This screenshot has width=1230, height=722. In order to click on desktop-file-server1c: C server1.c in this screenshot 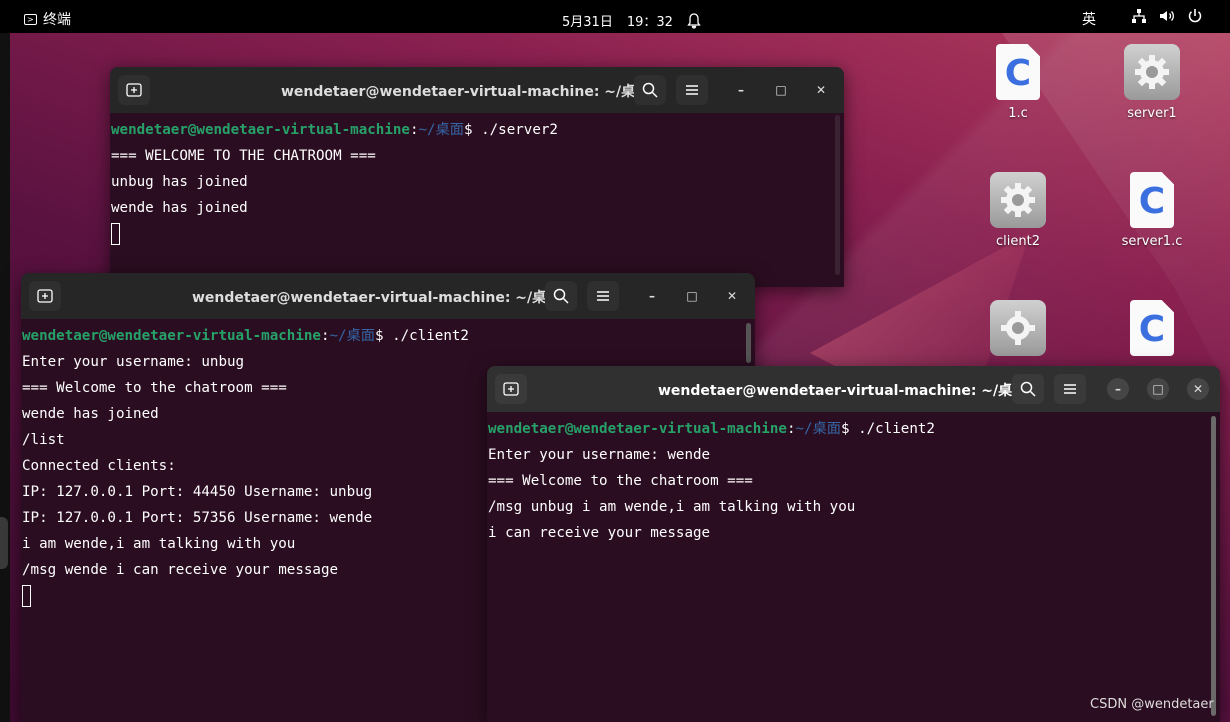, I will do `click(1152, 210)`.